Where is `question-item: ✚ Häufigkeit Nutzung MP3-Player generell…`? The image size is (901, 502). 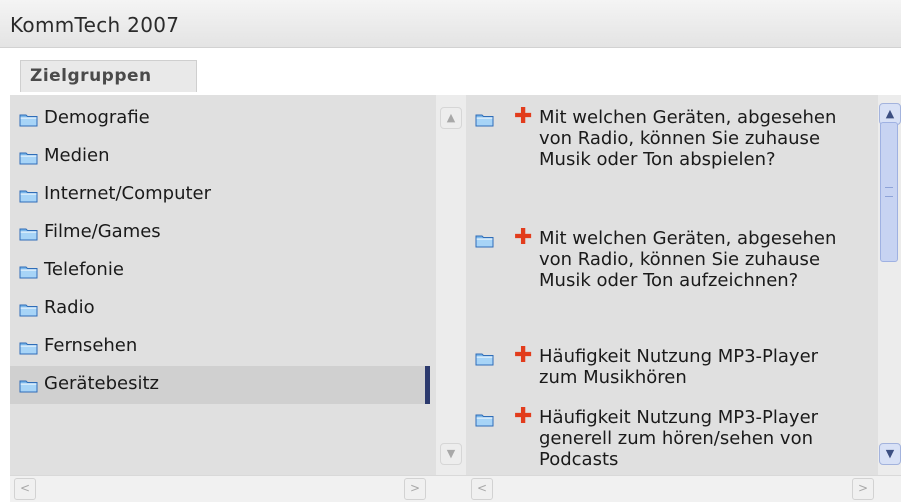 question-item: ✚ Häufigkeit Nutzung MP3-Player generell… is located at coordinates (671, 437).